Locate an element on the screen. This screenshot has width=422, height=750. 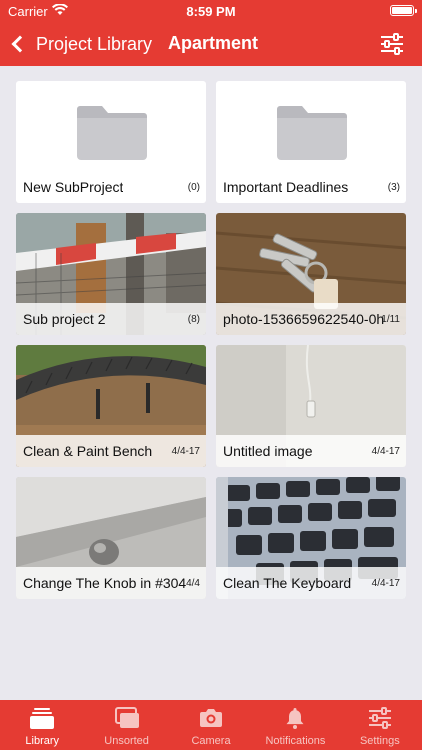
tile-name: Clean & Paint Bench is located at coordinates (88, 451).